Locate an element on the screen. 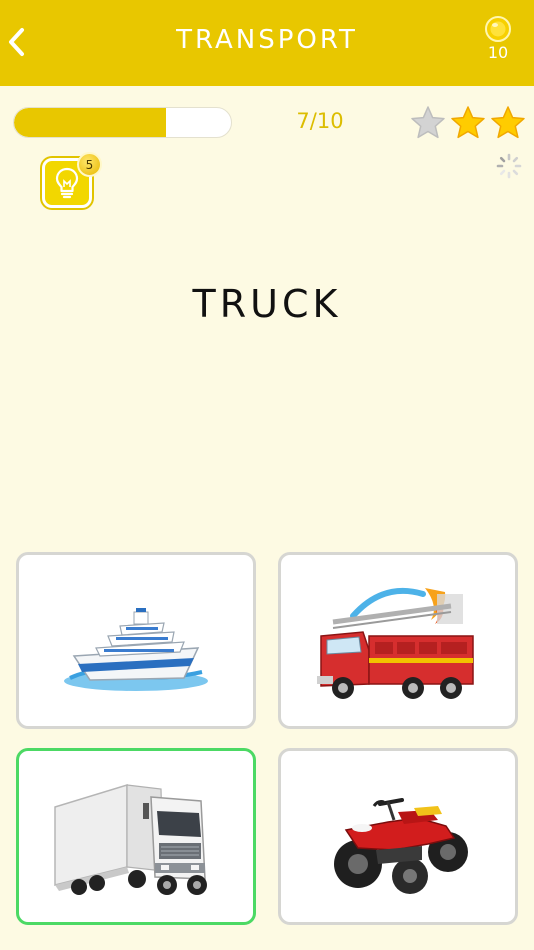 This screenshot has height=950, width=534. answer-option-truck is located at coordinates (136, 836).